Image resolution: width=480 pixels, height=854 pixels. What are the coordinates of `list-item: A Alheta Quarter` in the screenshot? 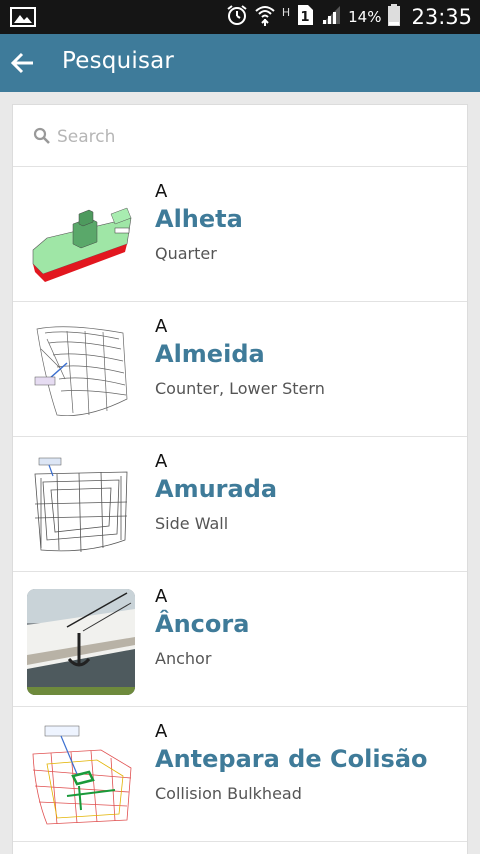 It's located at (240, 234).